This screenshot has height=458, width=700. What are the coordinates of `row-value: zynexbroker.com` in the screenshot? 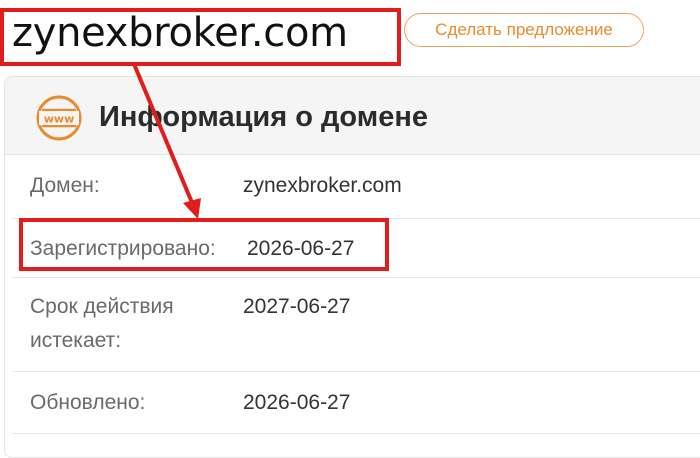 It's located at (322, 185).